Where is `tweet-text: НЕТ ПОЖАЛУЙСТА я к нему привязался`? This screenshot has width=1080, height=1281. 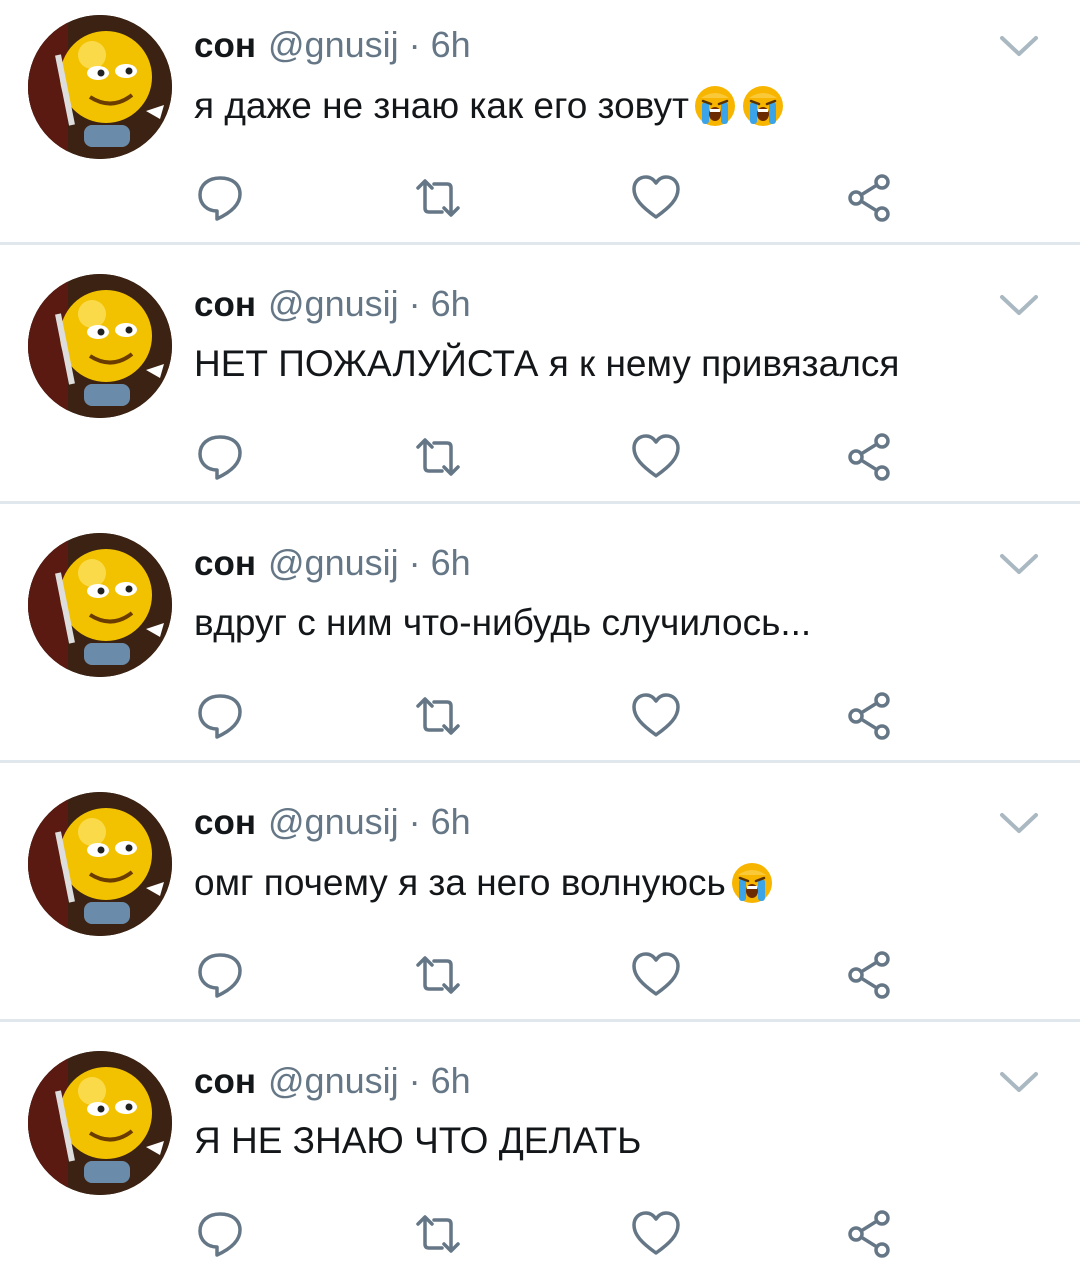
tweet-text: НЕТ ПОЖАЛУЙСТА я к нему привязался is located at coordinates (546, 364).